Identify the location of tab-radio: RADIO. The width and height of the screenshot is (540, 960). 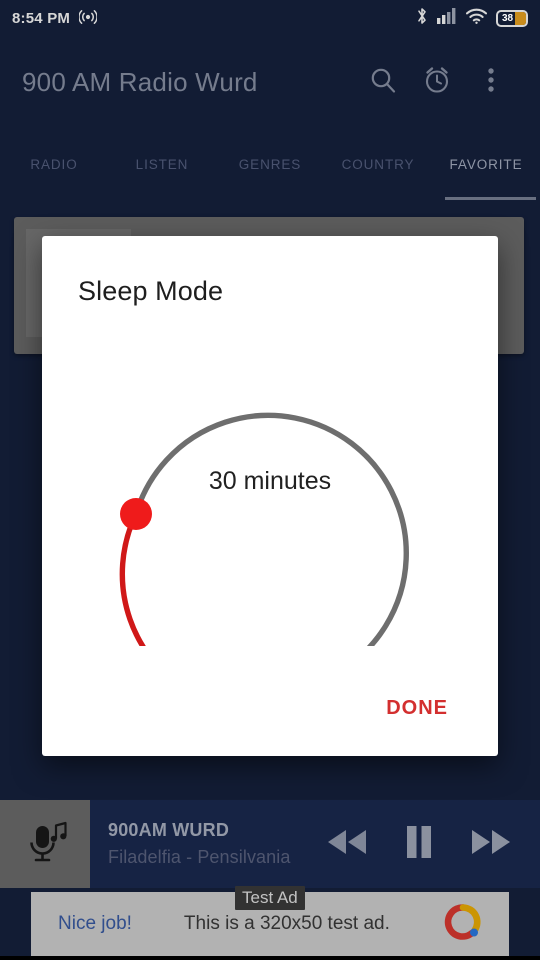
(54, 164).